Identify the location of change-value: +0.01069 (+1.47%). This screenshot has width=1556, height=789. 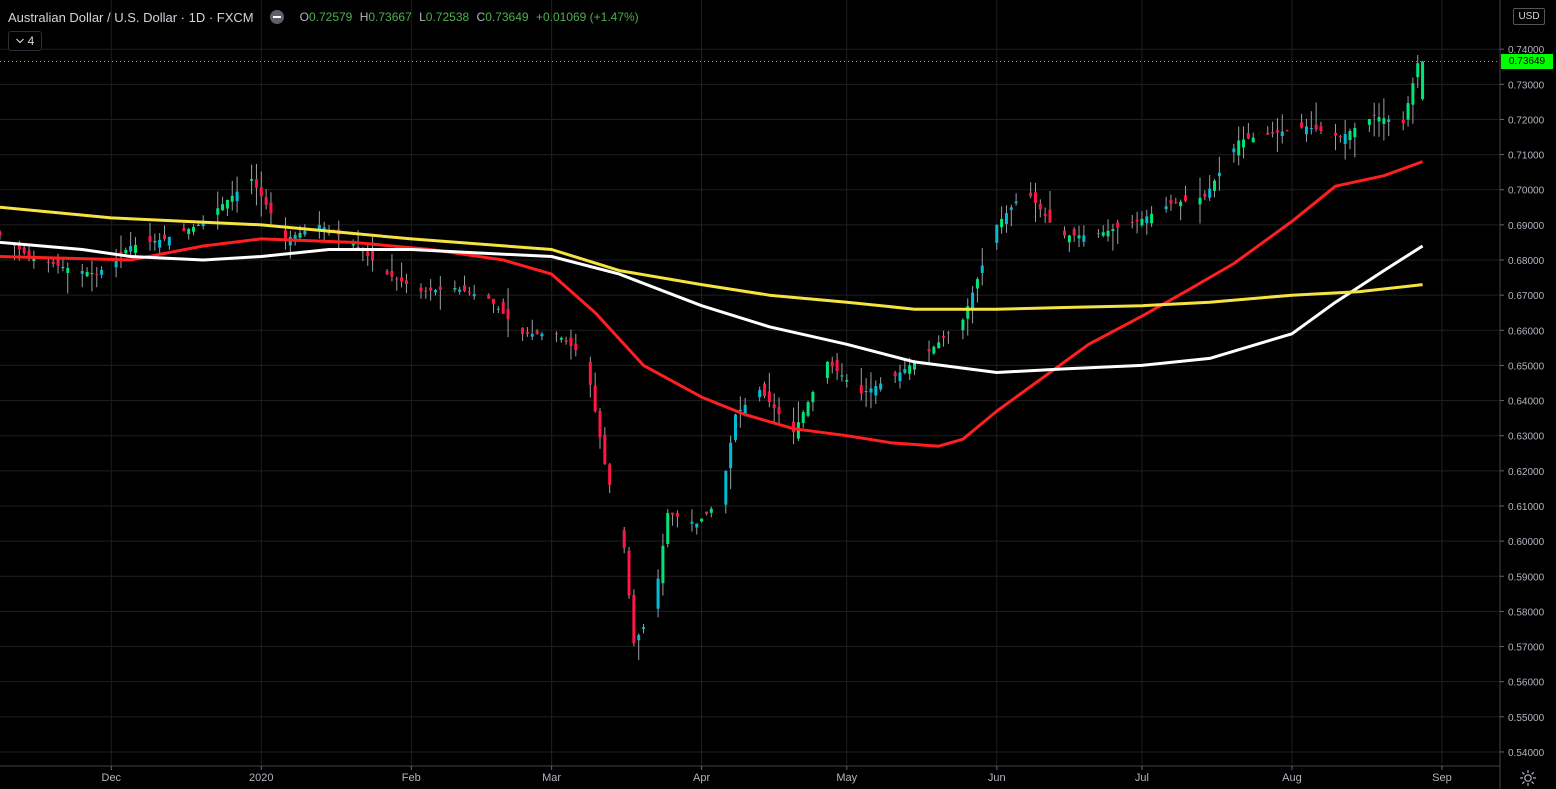
(587, 17).